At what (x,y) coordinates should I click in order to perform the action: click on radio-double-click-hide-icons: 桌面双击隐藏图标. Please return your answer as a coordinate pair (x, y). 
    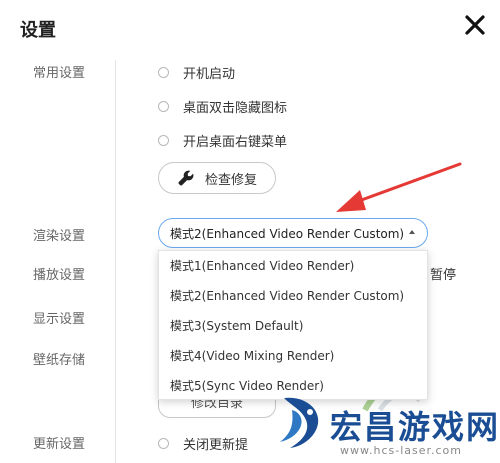
    Looking at the image, I should click on (222, 106).